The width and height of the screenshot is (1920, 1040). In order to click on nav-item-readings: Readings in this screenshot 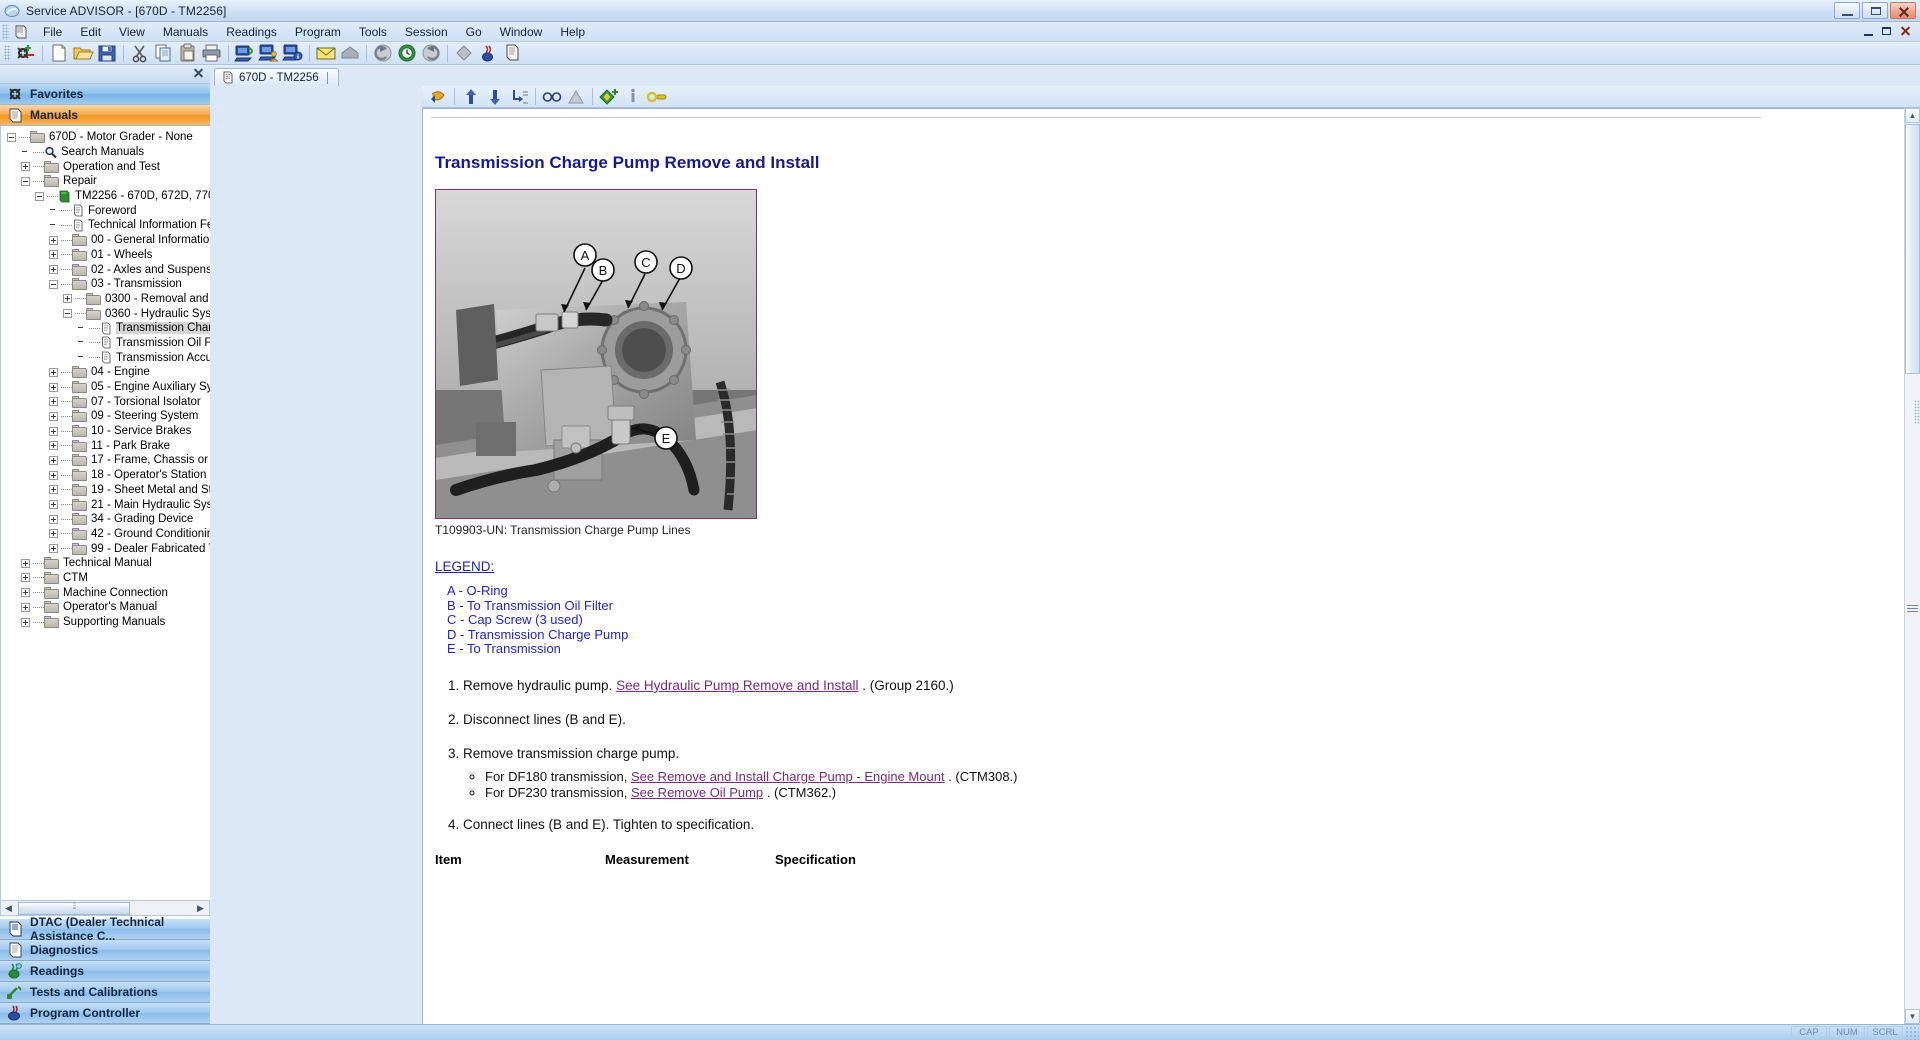, I will do `click(105, 971)`.